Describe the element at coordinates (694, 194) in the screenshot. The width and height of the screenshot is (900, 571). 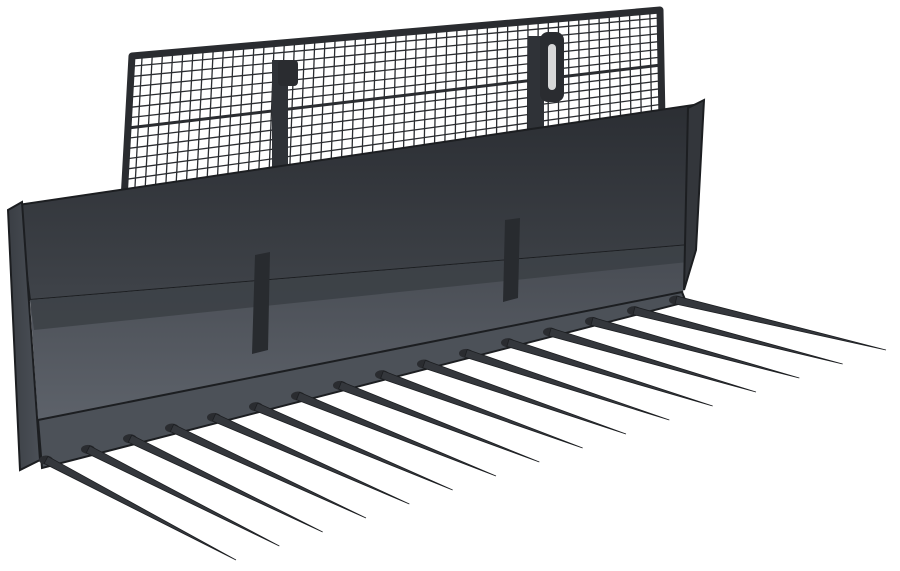
I see `right-side-plate` at that location.